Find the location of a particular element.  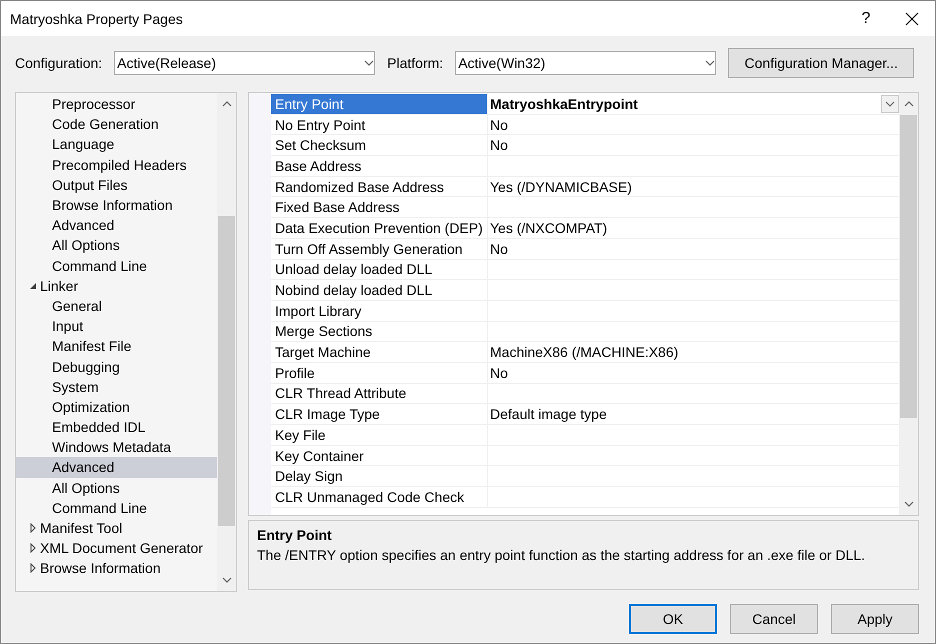

property-name: Base Address is located at coordinates (379, 166).